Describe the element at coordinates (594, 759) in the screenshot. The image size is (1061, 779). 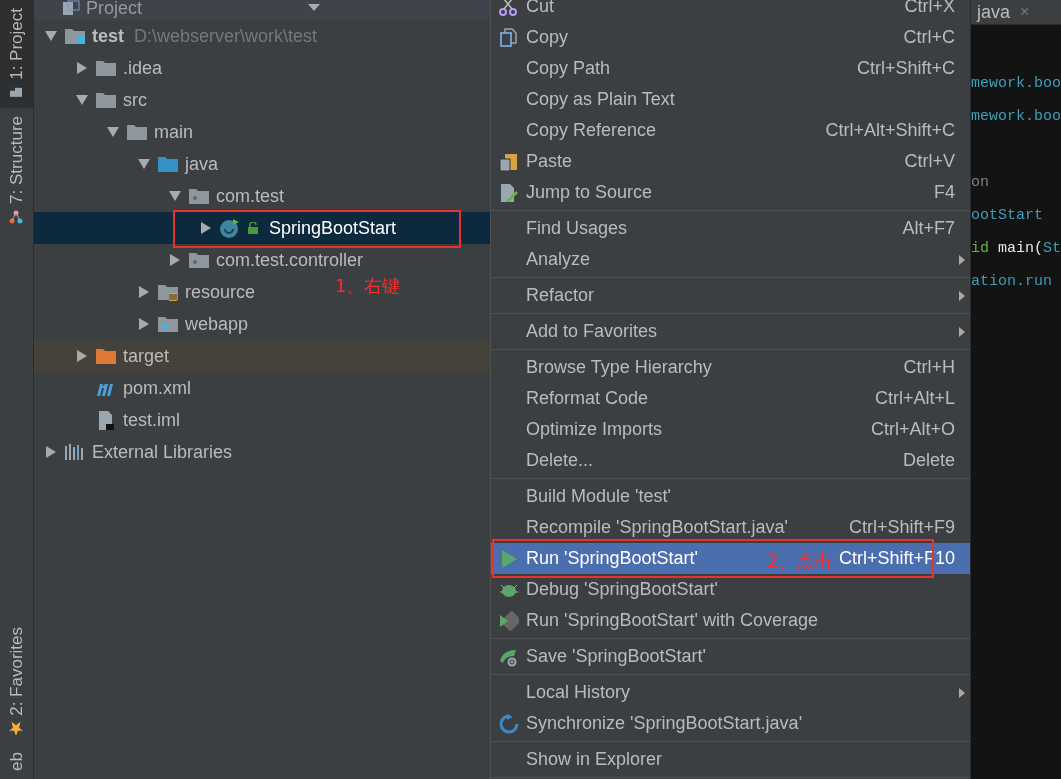
I see `menu-label: Show in Explorer` at that location.